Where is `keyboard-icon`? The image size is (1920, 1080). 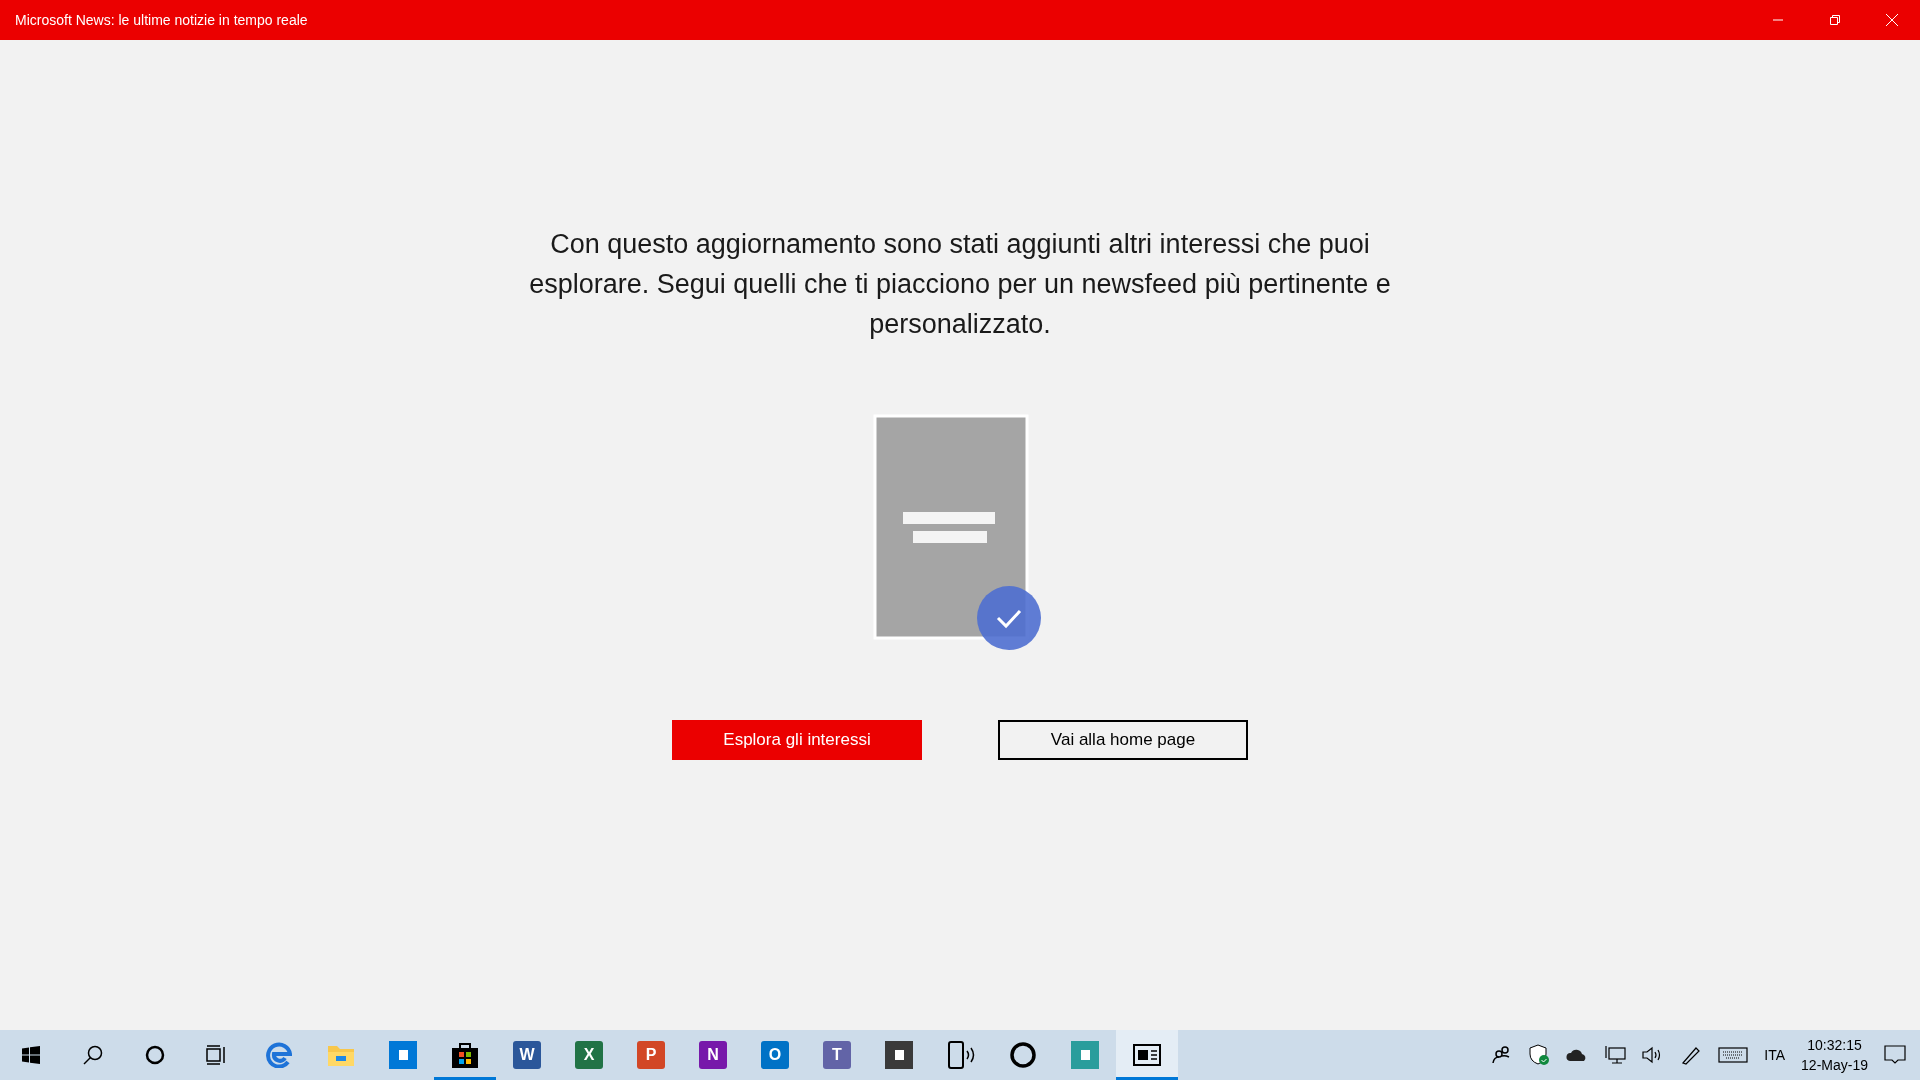
keyboard-icon is located at coordinates (1733, 1055).